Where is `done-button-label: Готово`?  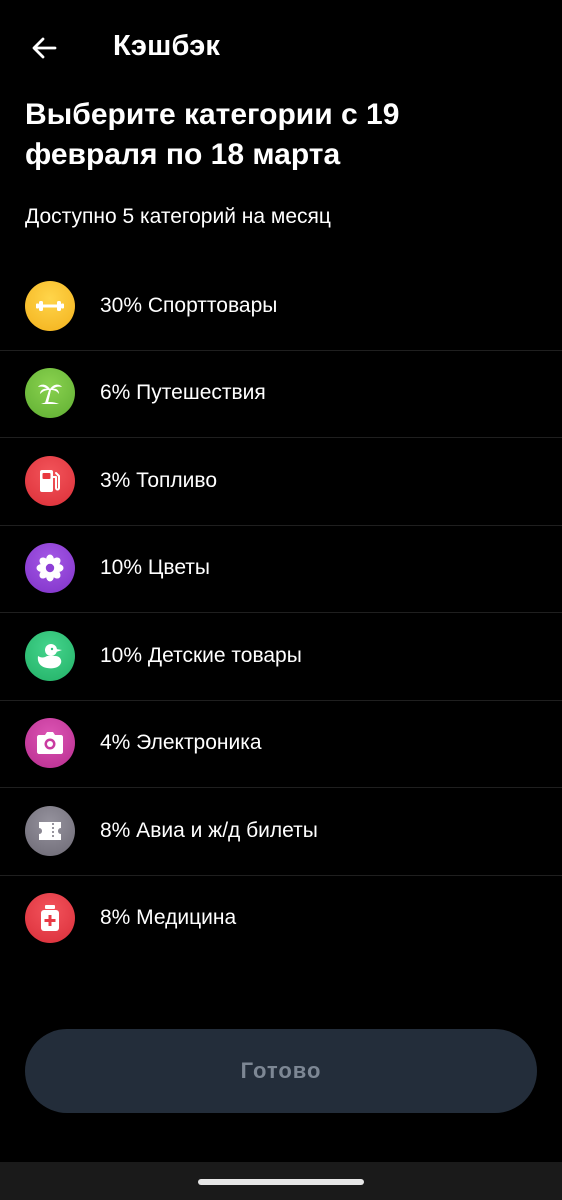 done-button-label: Готово is located at coordinates (281, 1070).